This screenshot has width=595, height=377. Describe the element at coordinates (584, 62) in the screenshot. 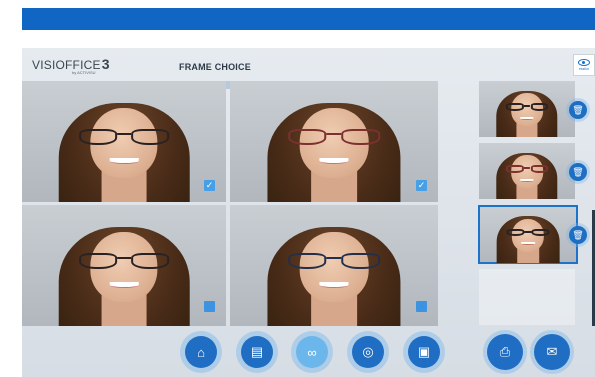

I see `eye-icon` at that location.